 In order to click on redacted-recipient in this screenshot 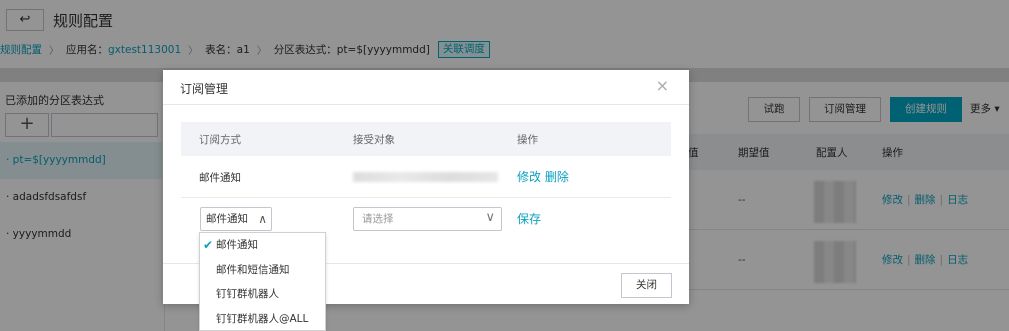, I will do `click(425, 177)`.